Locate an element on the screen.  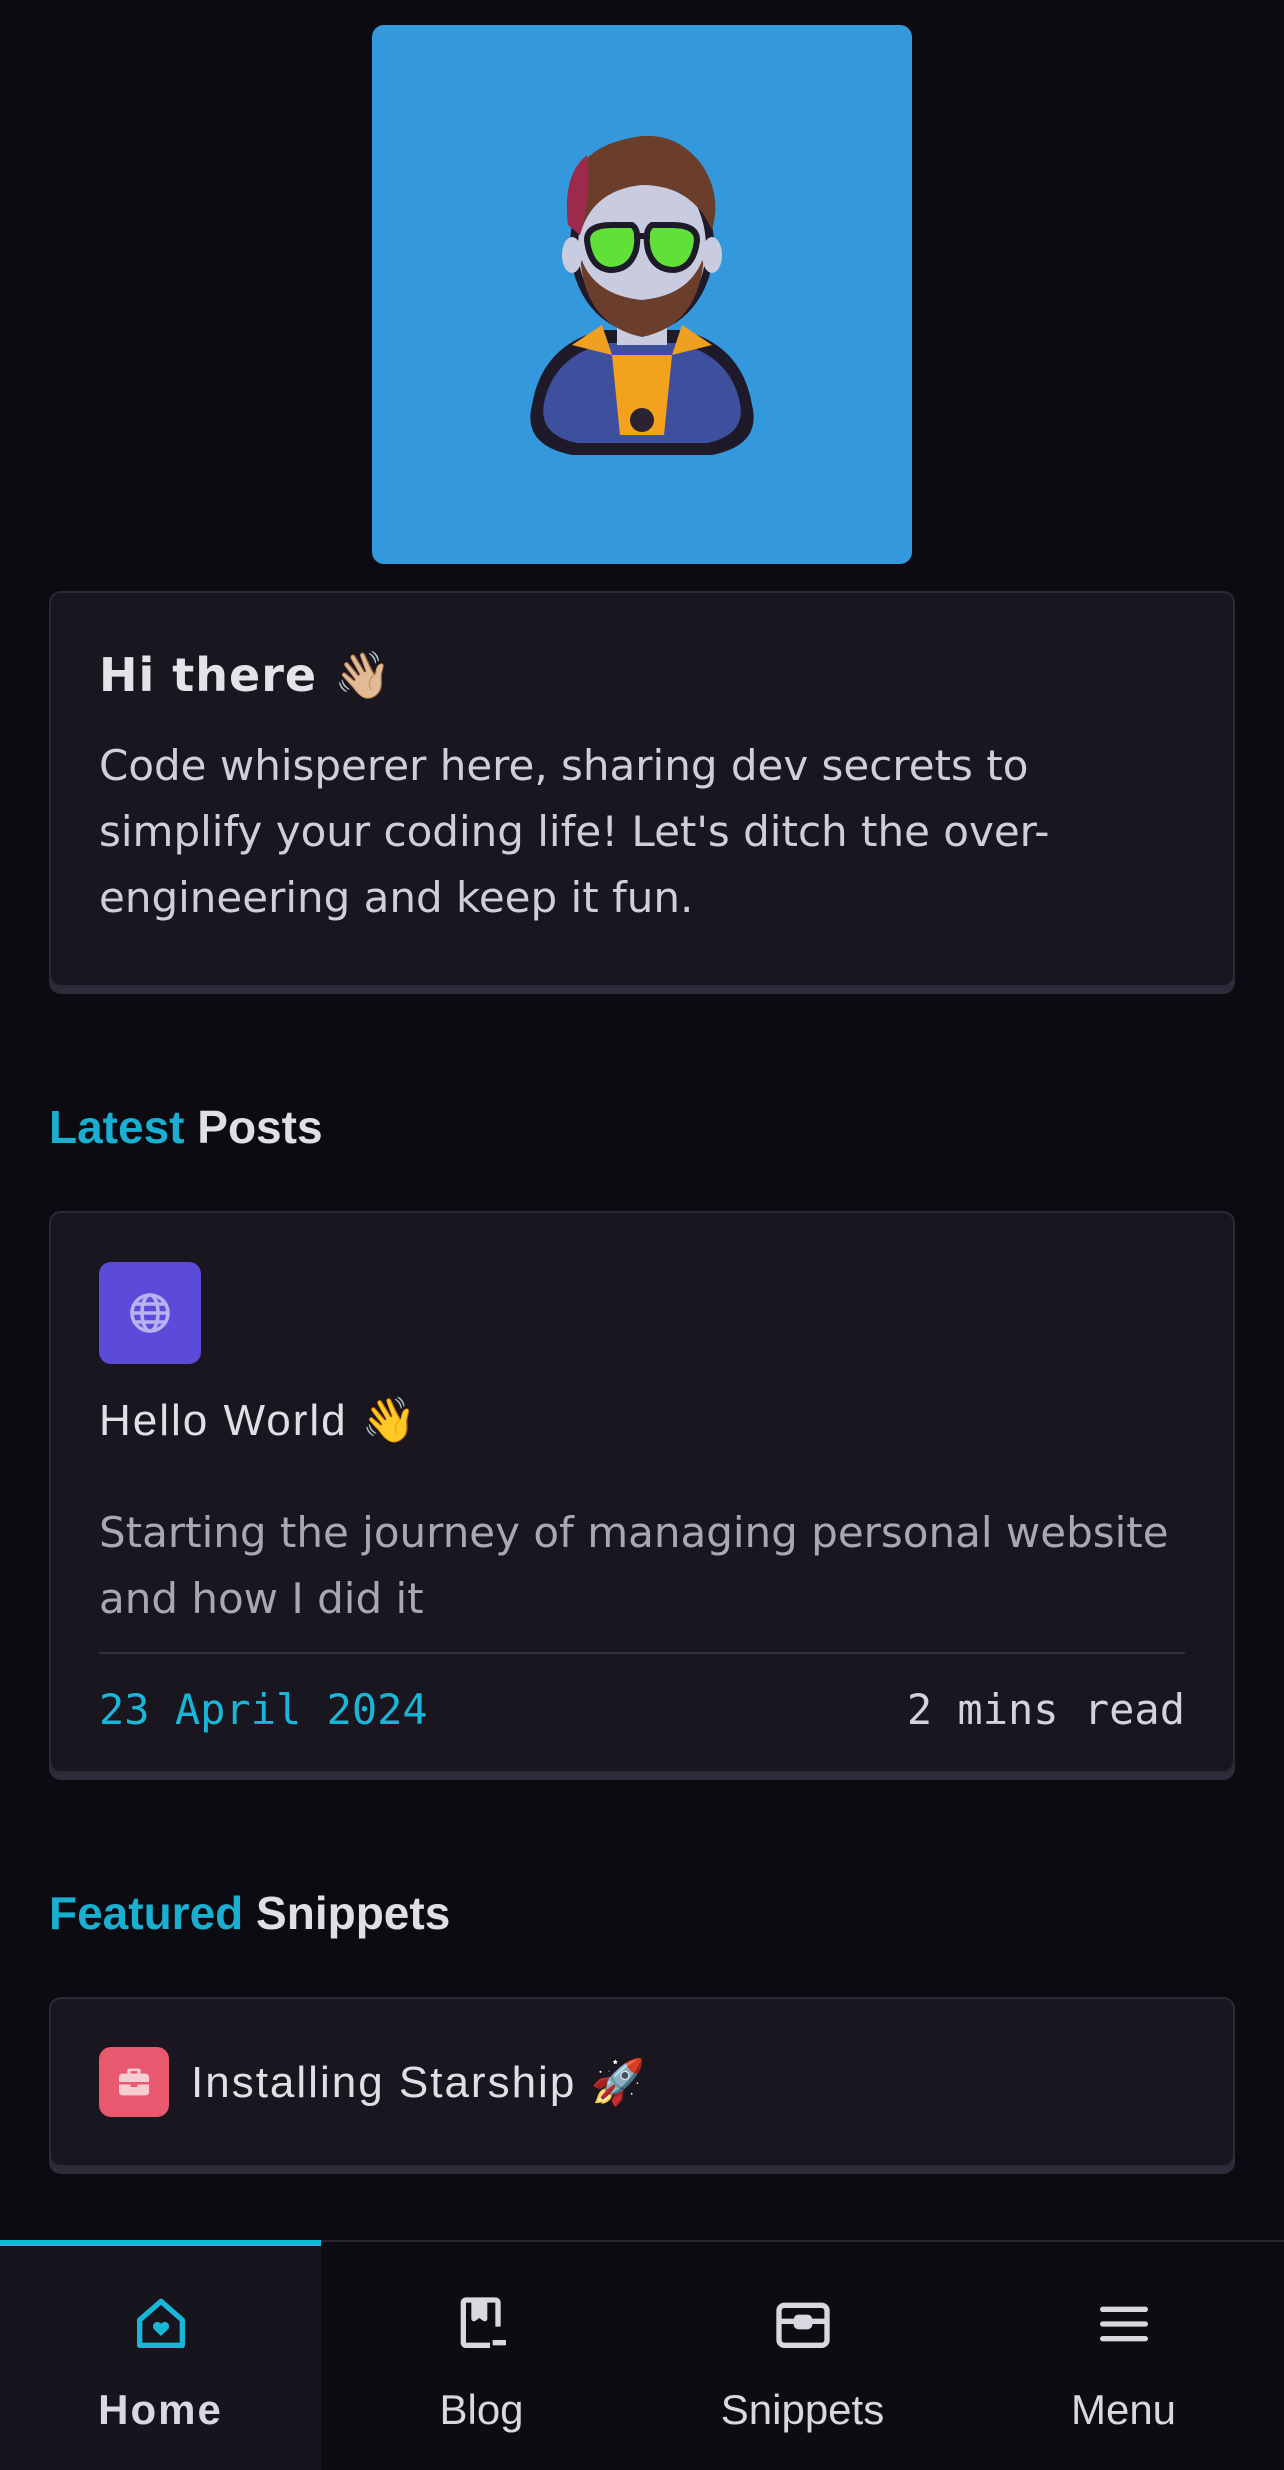
latest-posts-heading-rest: Posts is located at coordinates (260, 1127).